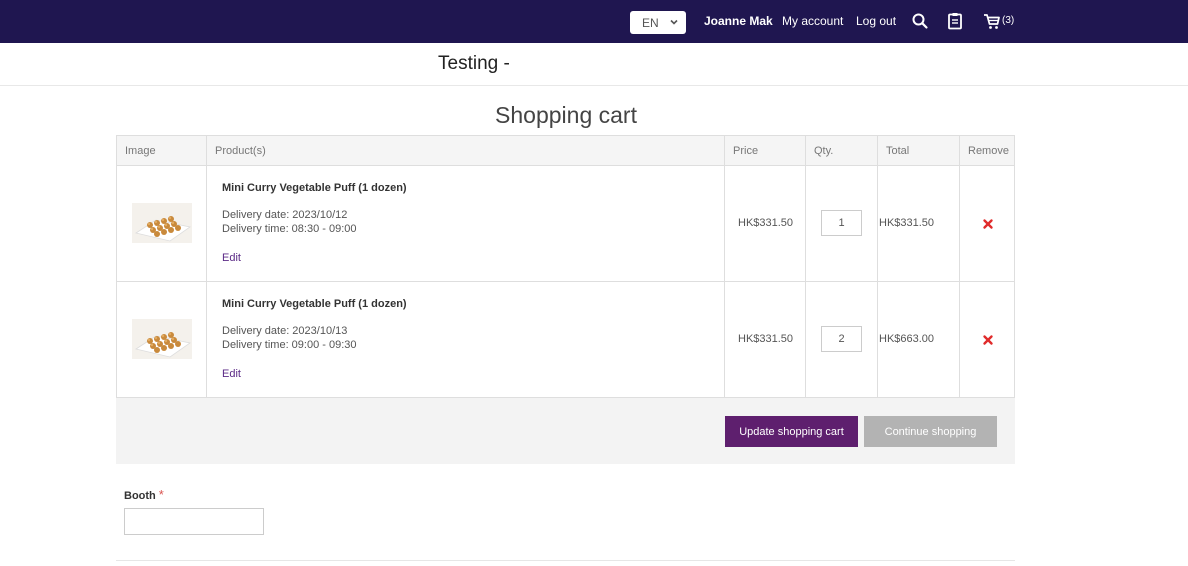 The height and width of the screenshot is (566, 1188). I want to click on booth-label: Booth *, so click(144, 494).